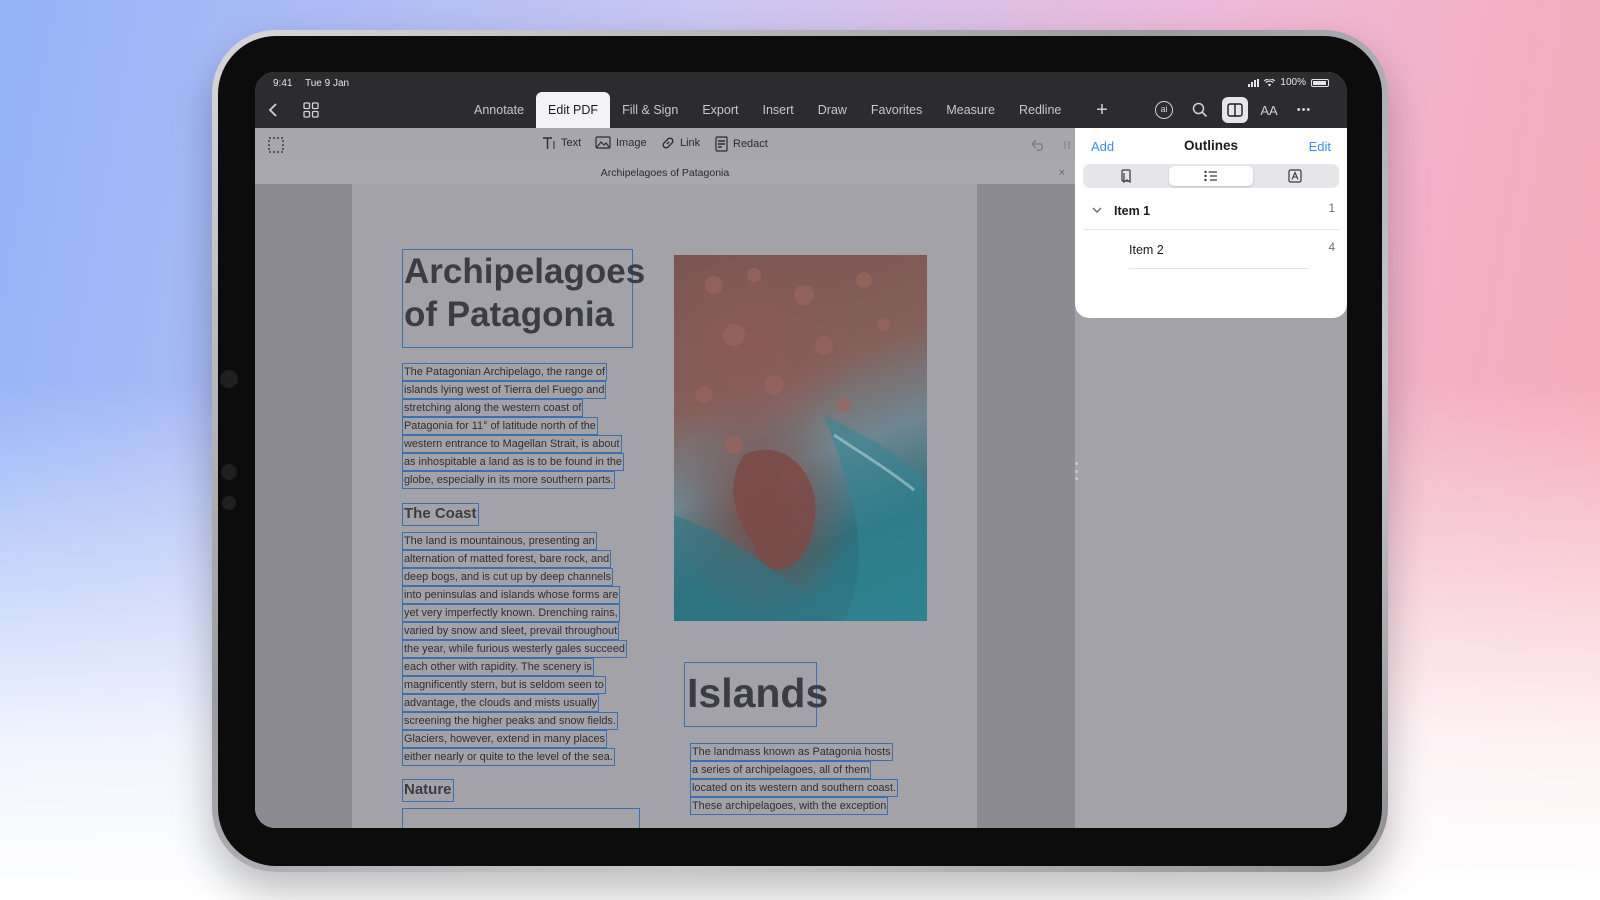 This screenshot has width=1600, height=900. I want to click on segment-outlines, so click(1211, 176).